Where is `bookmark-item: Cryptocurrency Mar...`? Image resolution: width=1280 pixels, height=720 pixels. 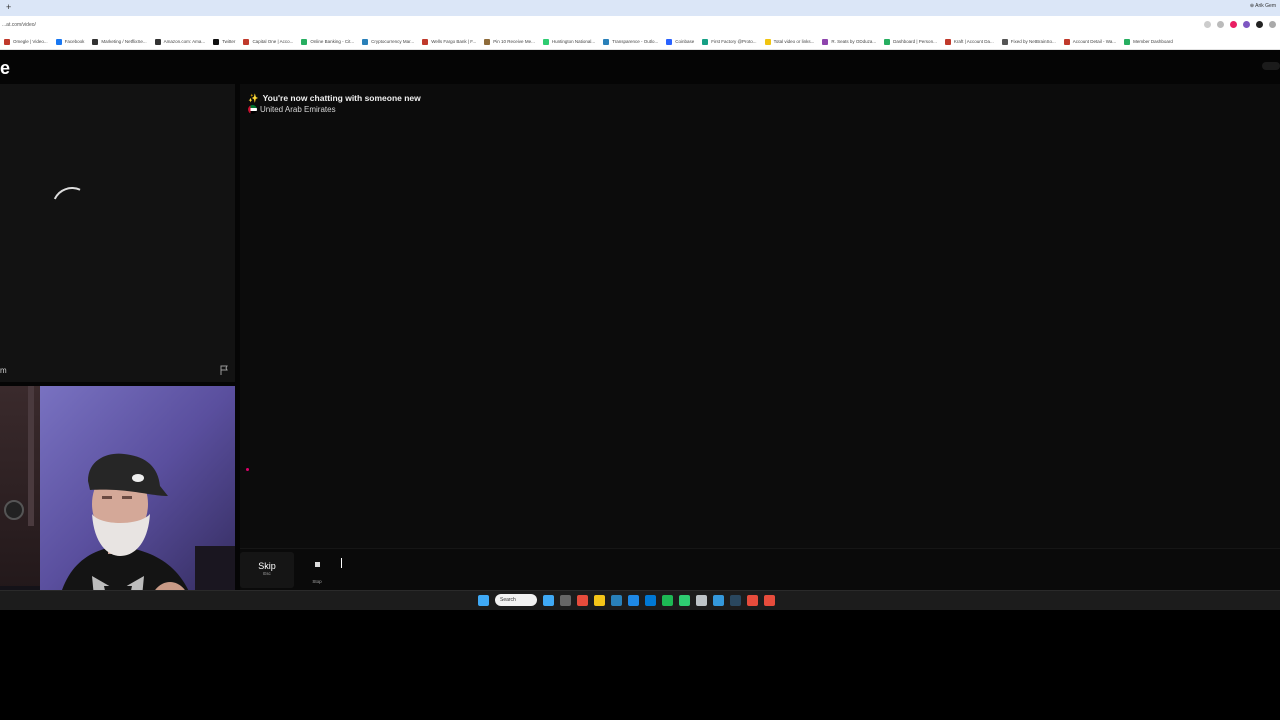
bookmark-item: Cryptocurrency Mar... is located at coordinates (388, 41).